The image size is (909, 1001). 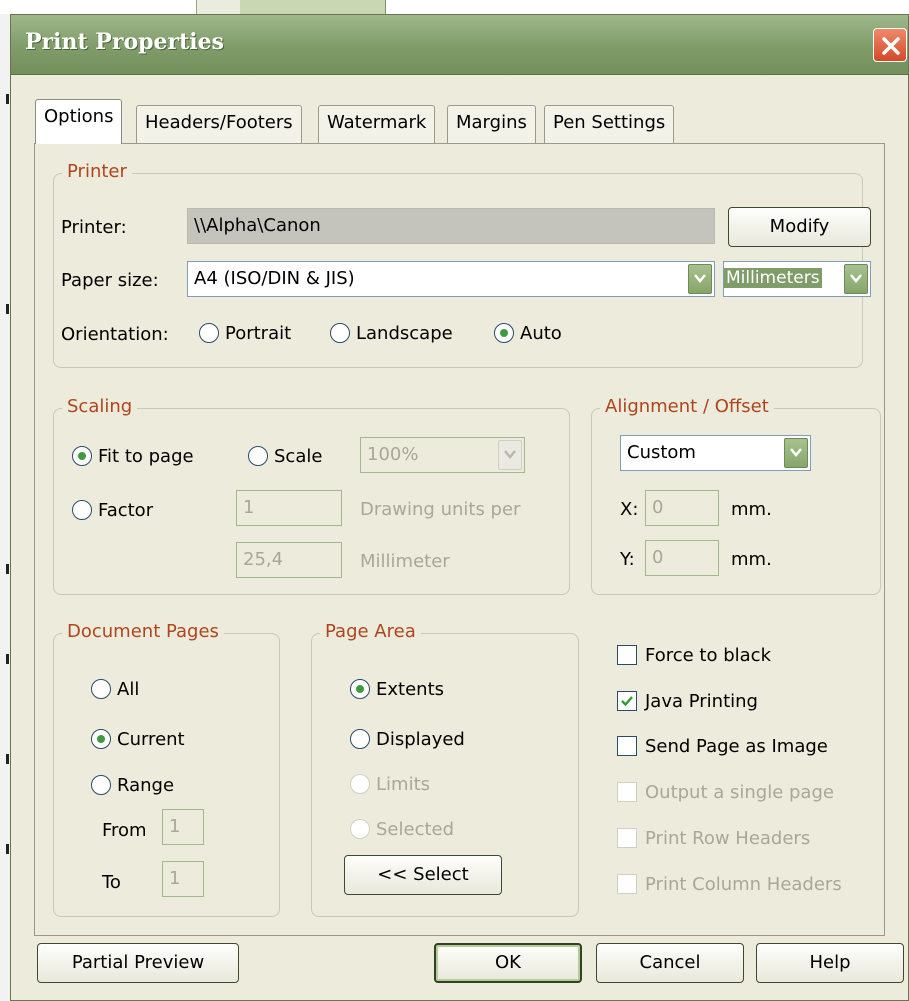 I want to click on print-column-headers-label: Print Column Headers, so click(x=743, y=884).